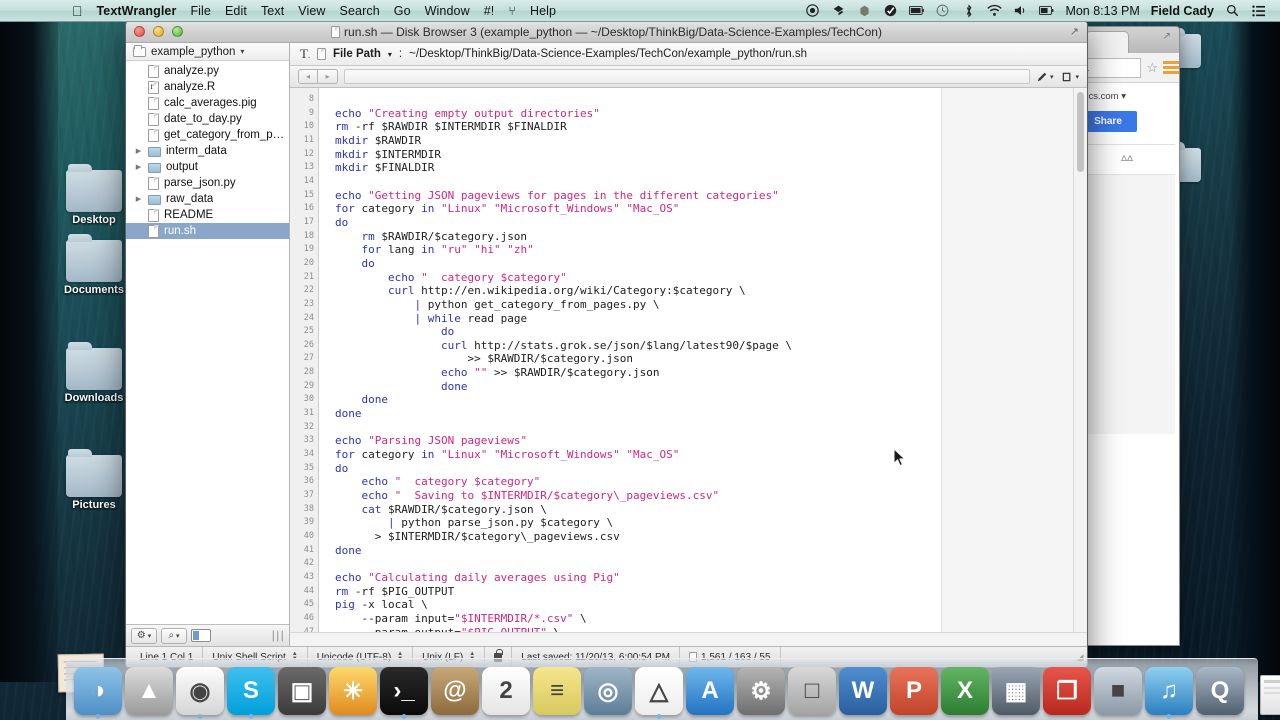  What do you see at coordinates (512, 11) in the screenshot?
I see `menu-item-script-icon: ⑂` at bounding box center [512, 11].